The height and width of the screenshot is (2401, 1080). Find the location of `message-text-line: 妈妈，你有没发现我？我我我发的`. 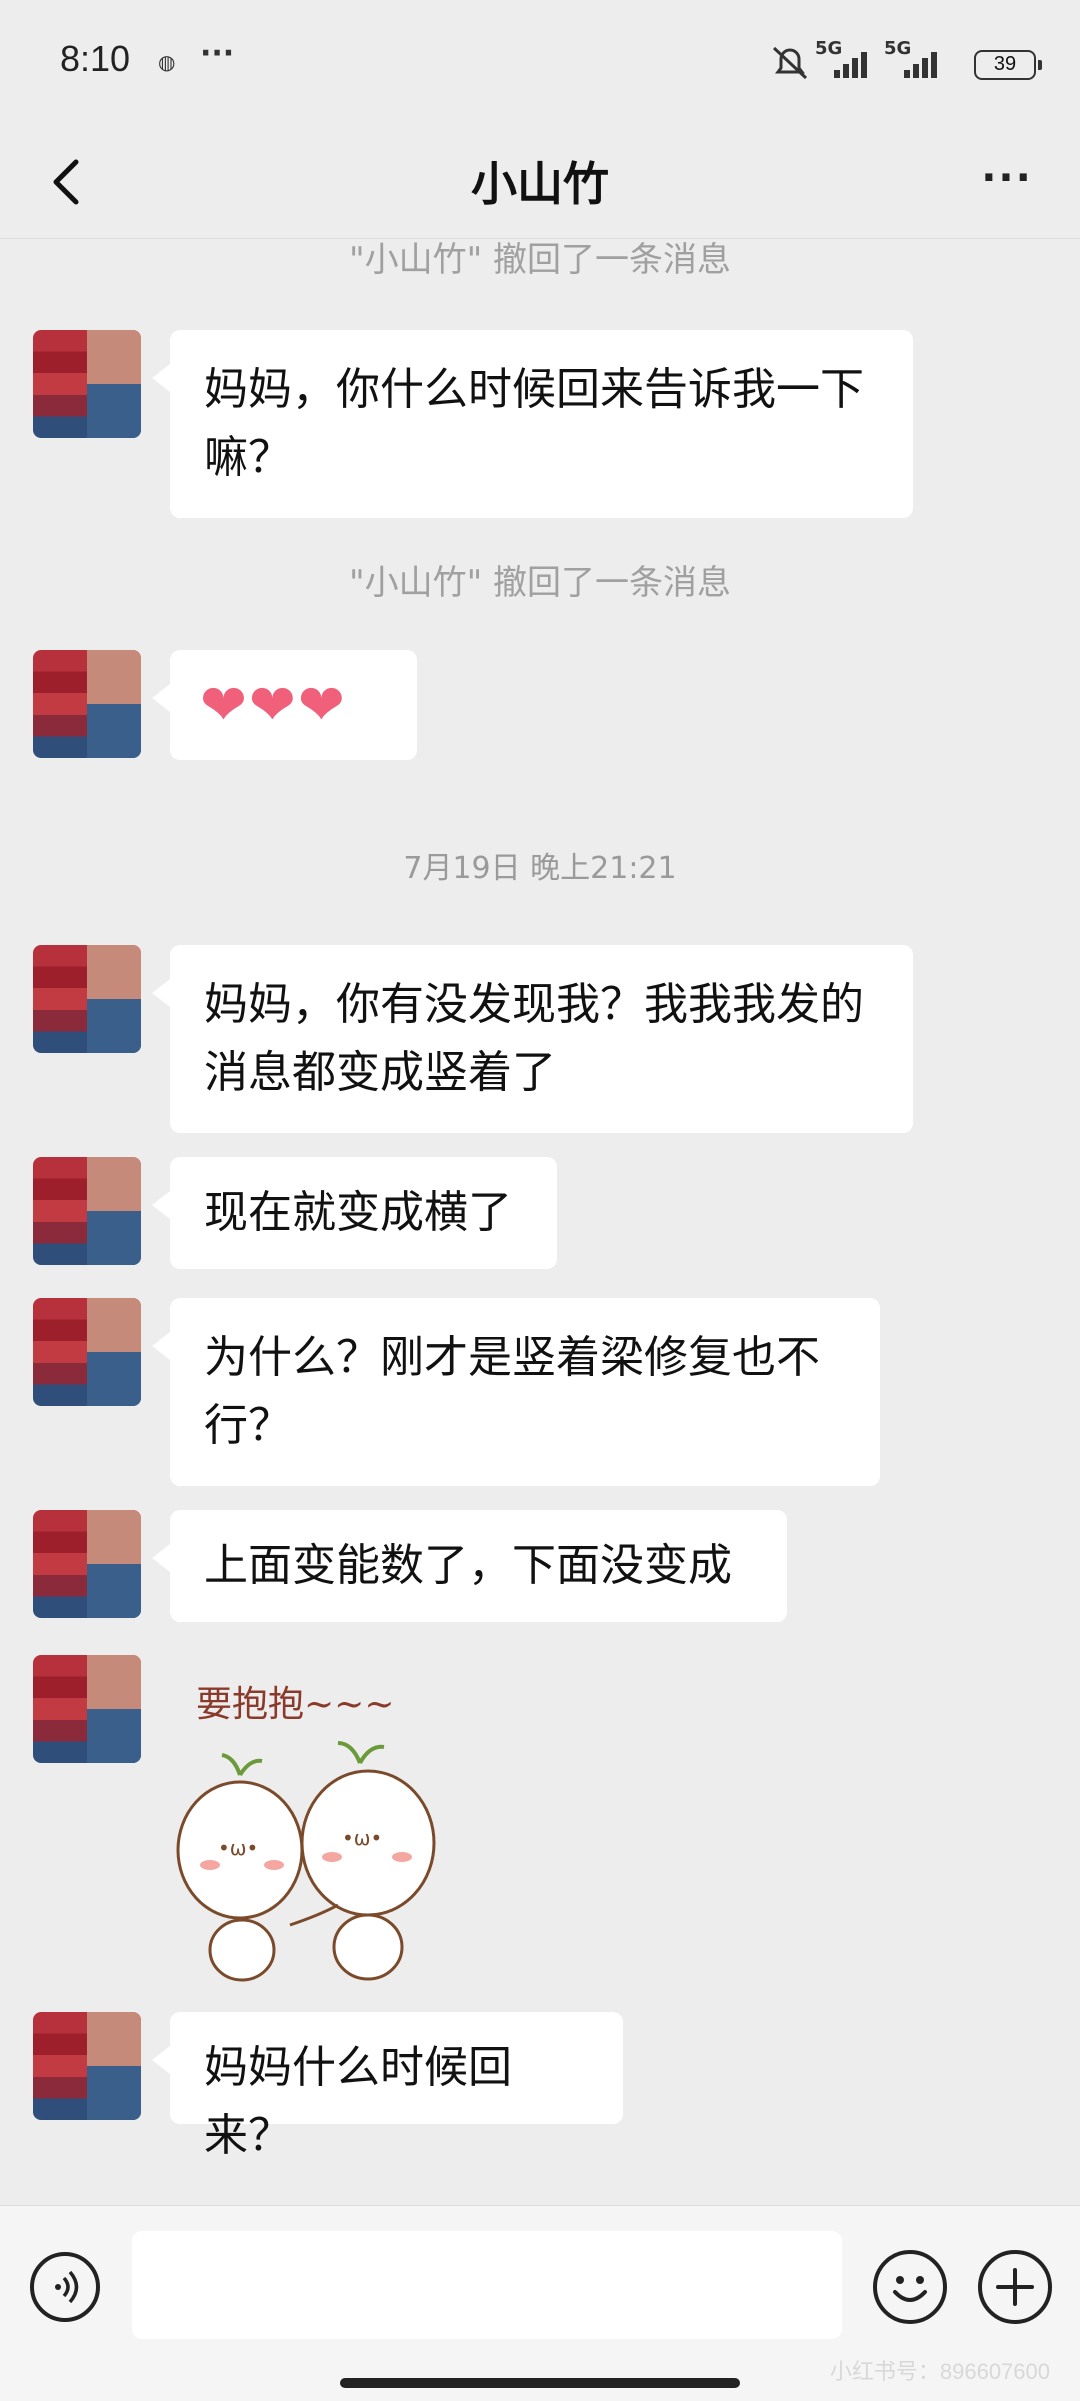

message-text-line: 妈妈，你有没发现我？我我我发的 is located at coordinates (534, 1004).